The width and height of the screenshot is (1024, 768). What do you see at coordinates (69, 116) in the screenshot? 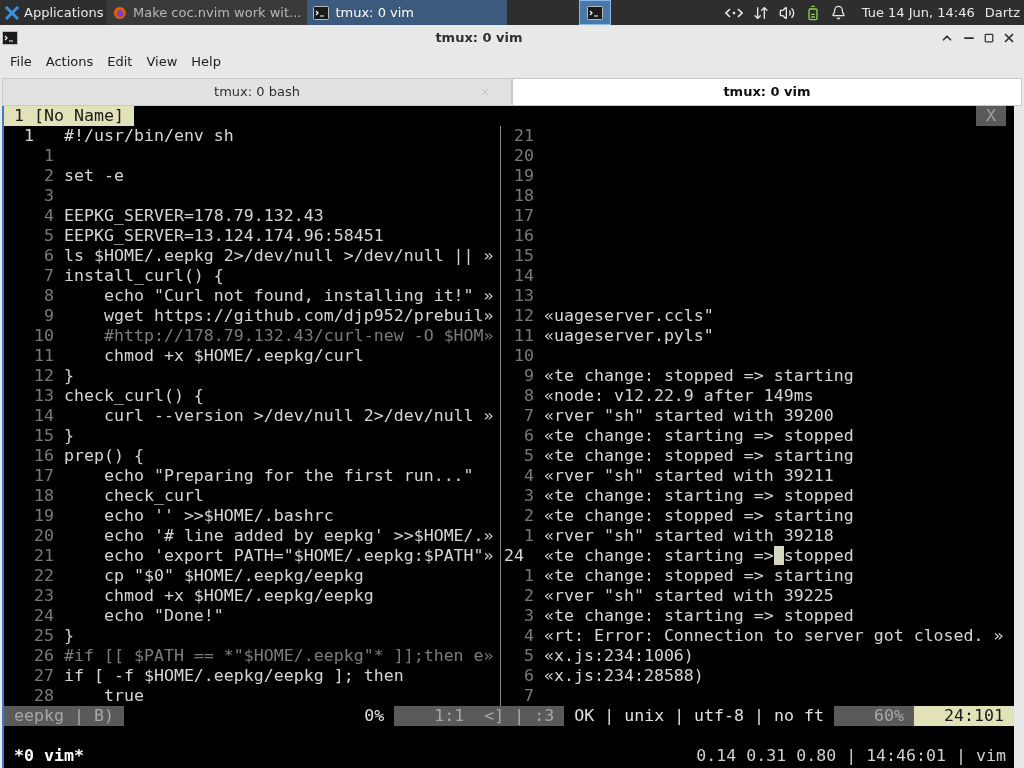
I see `buffer-tab: 1 [No Name]` at bounding box center [69, 116].